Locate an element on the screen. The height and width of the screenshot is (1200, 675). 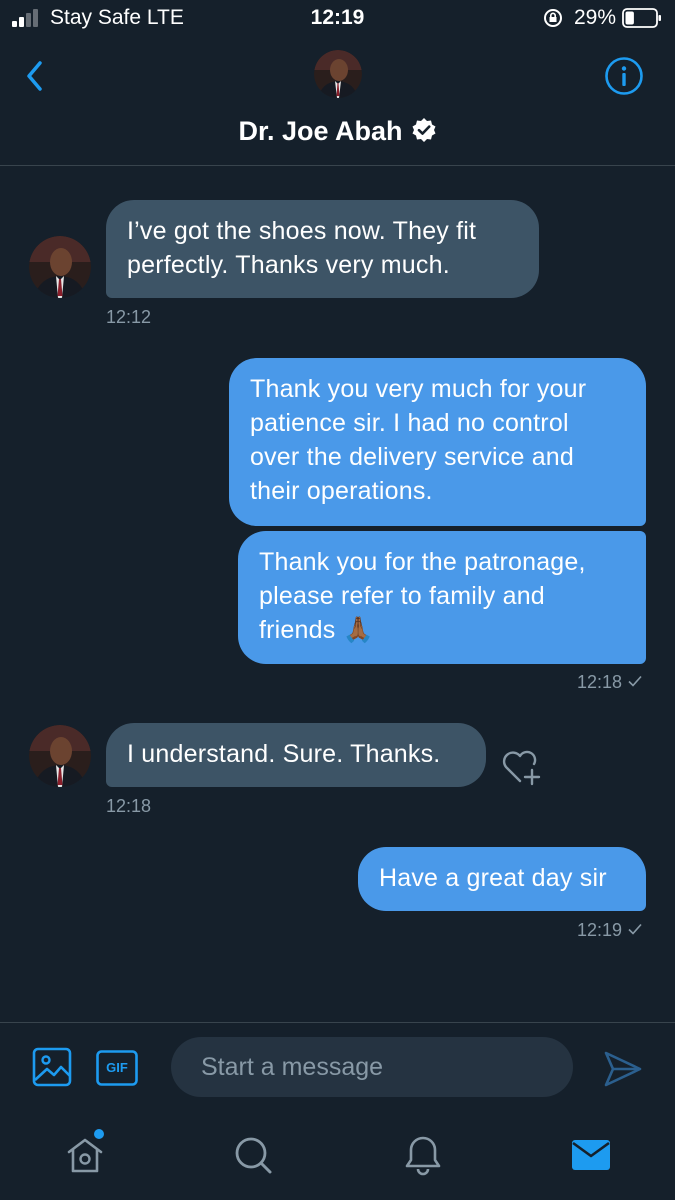
message-line: their operations. is located at coordinates (341, 491).